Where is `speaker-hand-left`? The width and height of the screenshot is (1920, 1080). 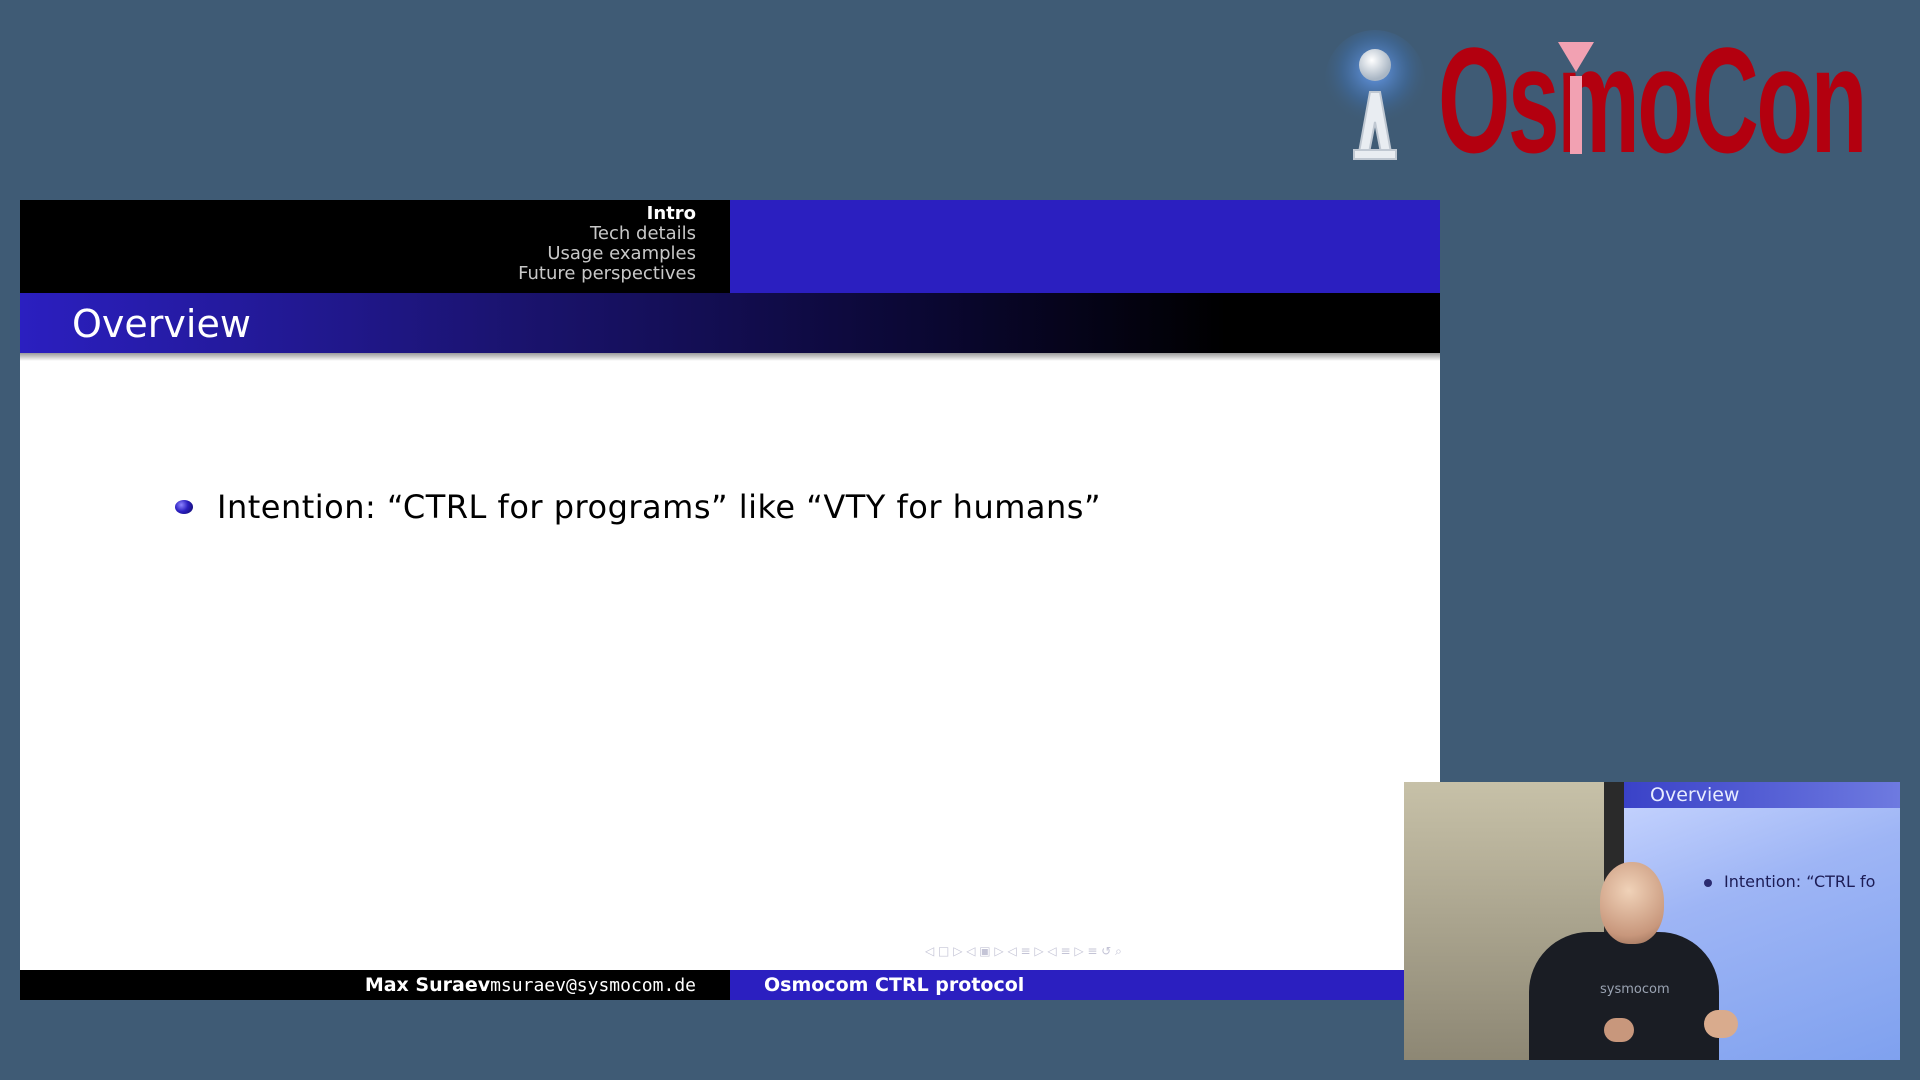
speaker-hand-left is located at coordinates (1619, 1030).